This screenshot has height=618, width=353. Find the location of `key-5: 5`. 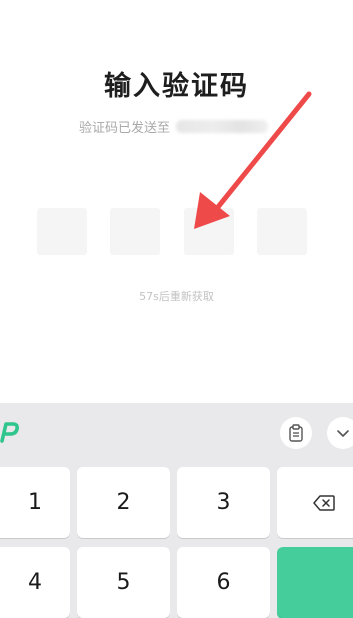

key-5: 5 is located at coordinates (123, 582).